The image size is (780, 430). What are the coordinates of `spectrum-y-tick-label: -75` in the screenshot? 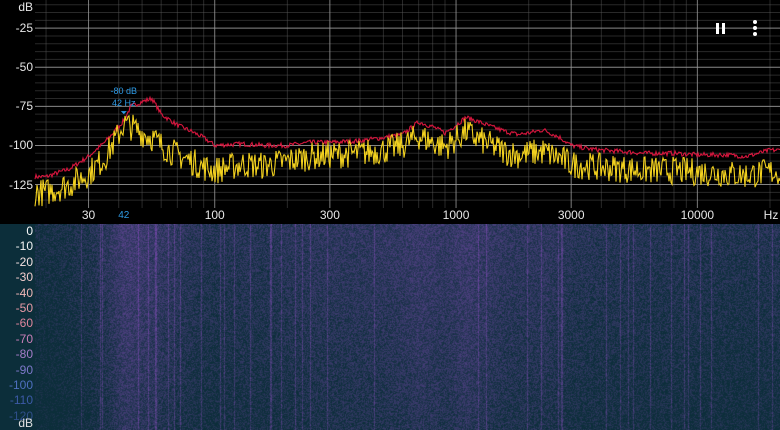 It's located at (24, 106).